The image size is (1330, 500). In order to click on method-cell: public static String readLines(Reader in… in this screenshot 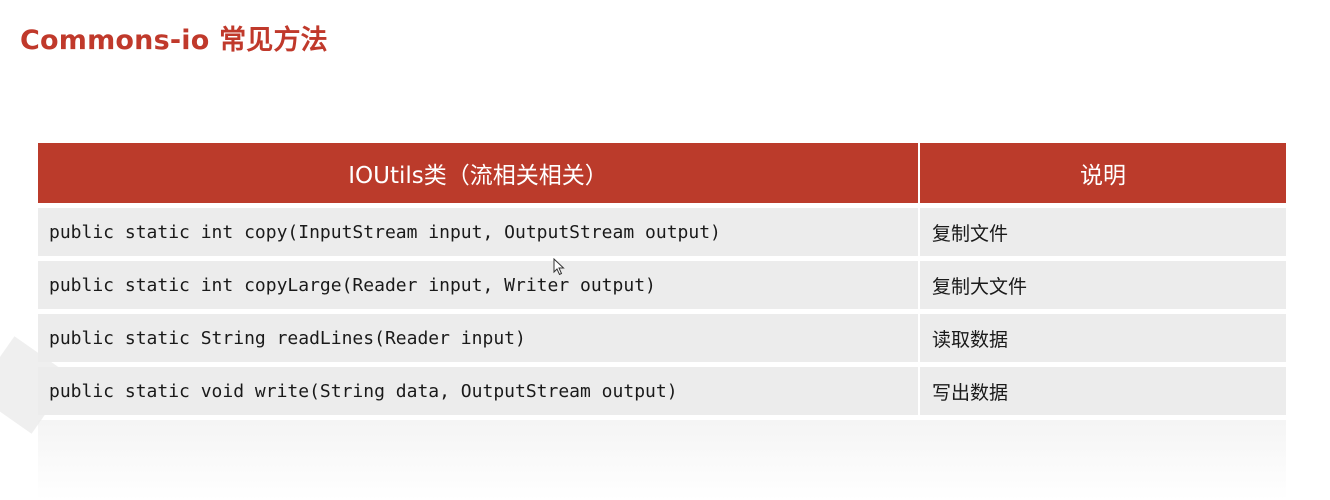, I will do `click(478, 338)`.